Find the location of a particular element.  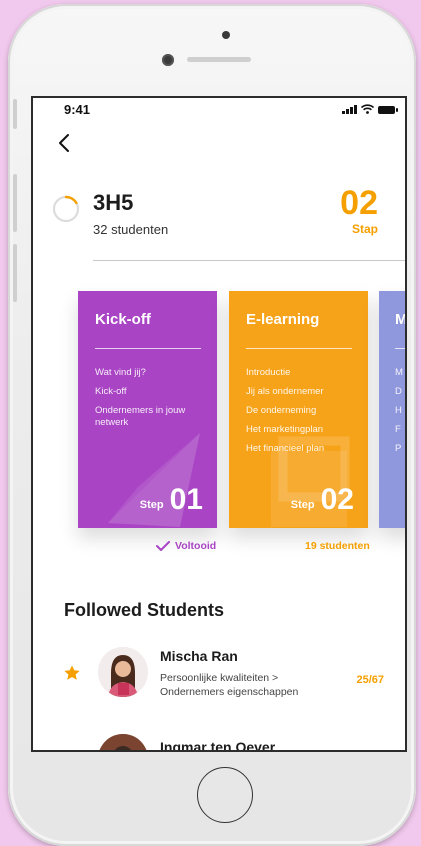

star-icon is located at coordinates (72, 673).